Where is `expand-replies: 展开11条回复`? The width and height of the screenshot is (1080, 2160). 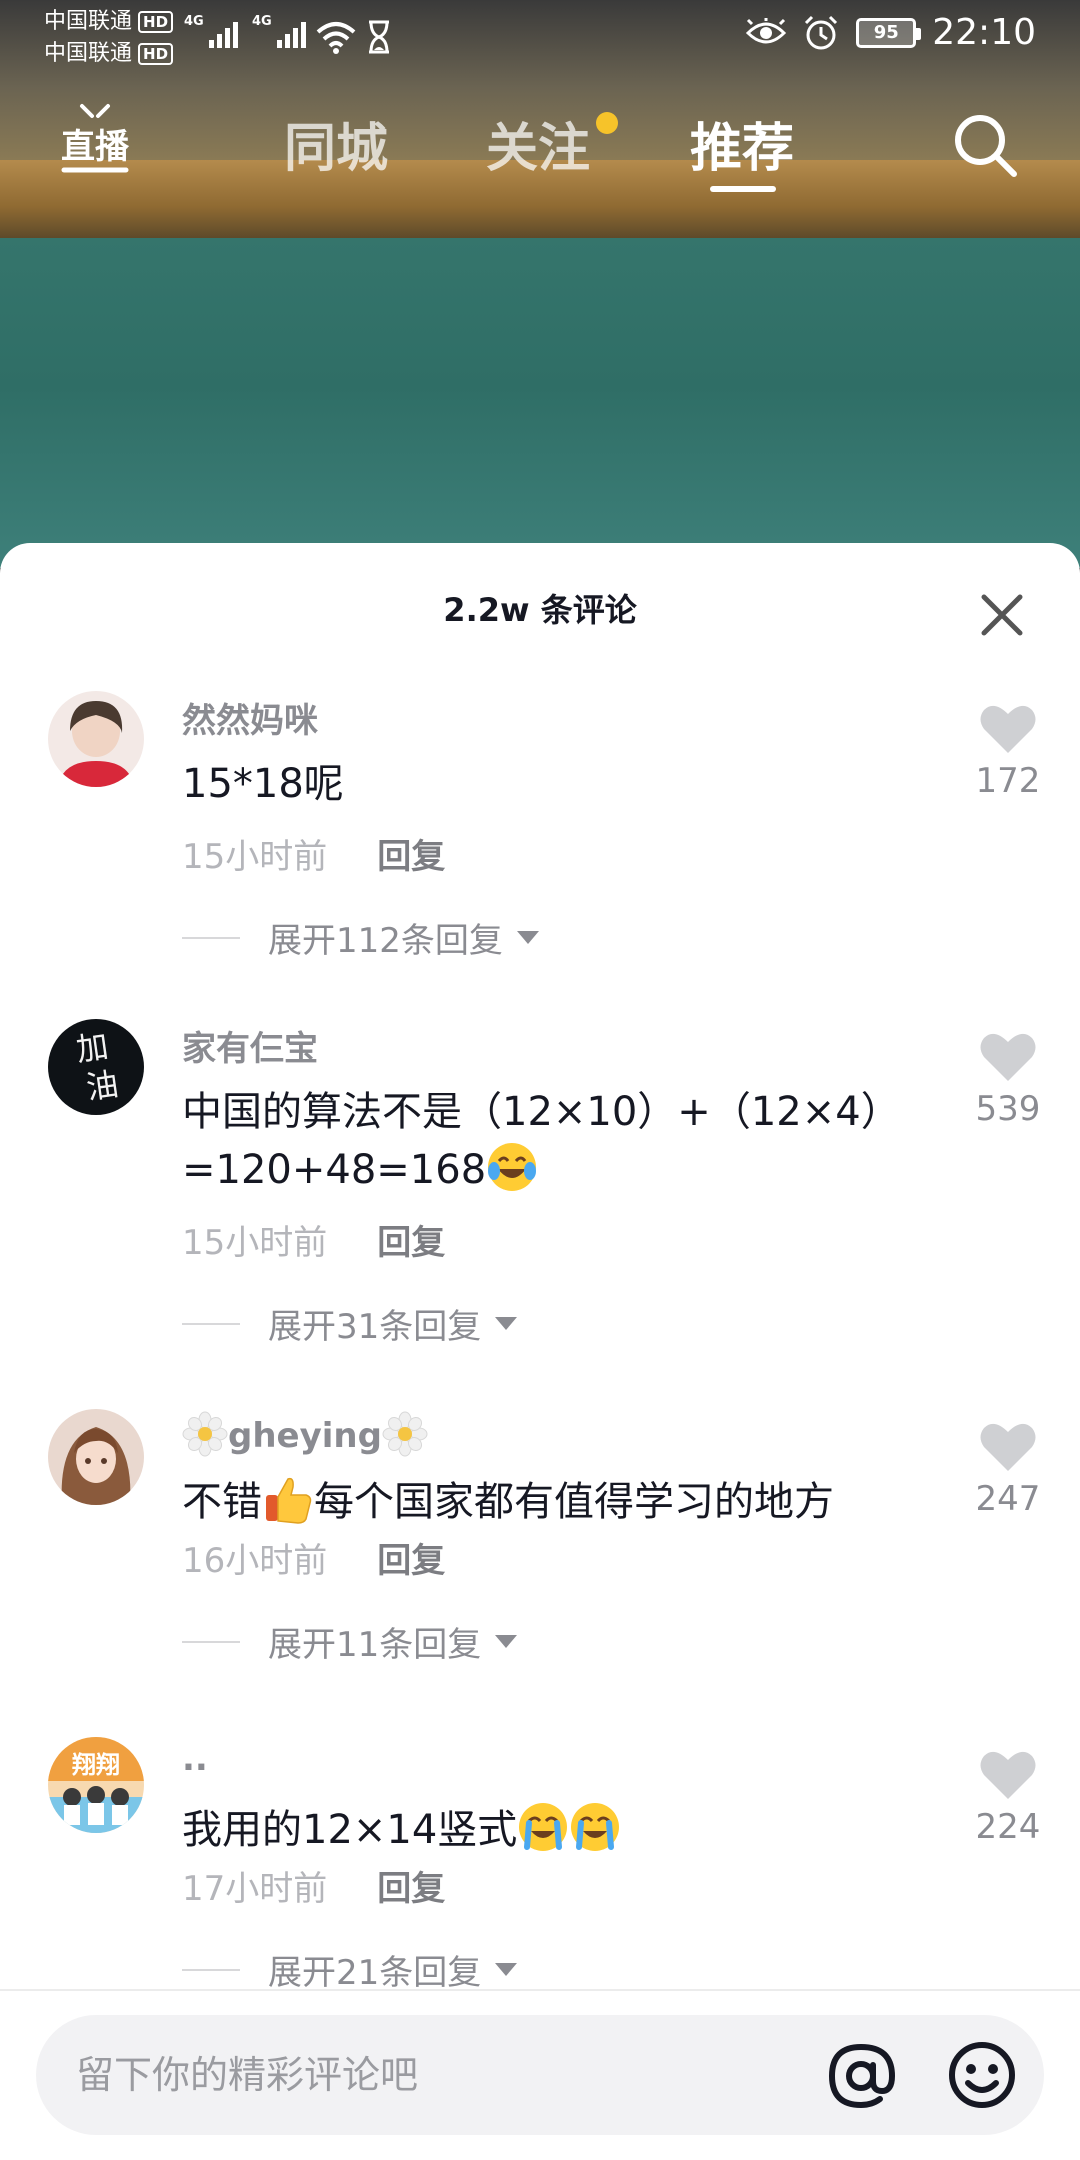 expand-replies: 展开11条回复 is located at coordinates (350, 1641).